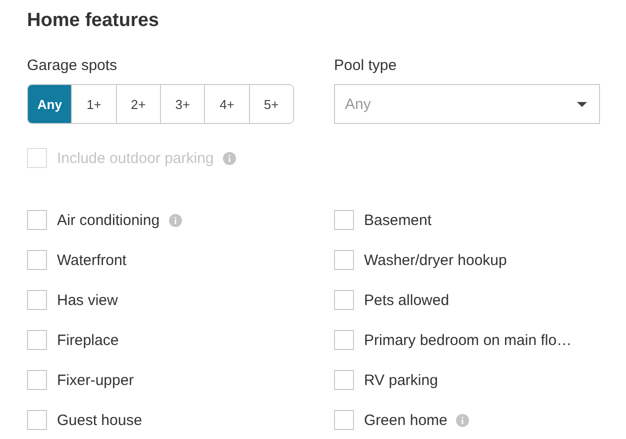 The image size is (626, 439). What do you see at coordinates (99, 420) in the screenshot?
I see `checkbox-label: Guest house` at bounding box center [99, 420].